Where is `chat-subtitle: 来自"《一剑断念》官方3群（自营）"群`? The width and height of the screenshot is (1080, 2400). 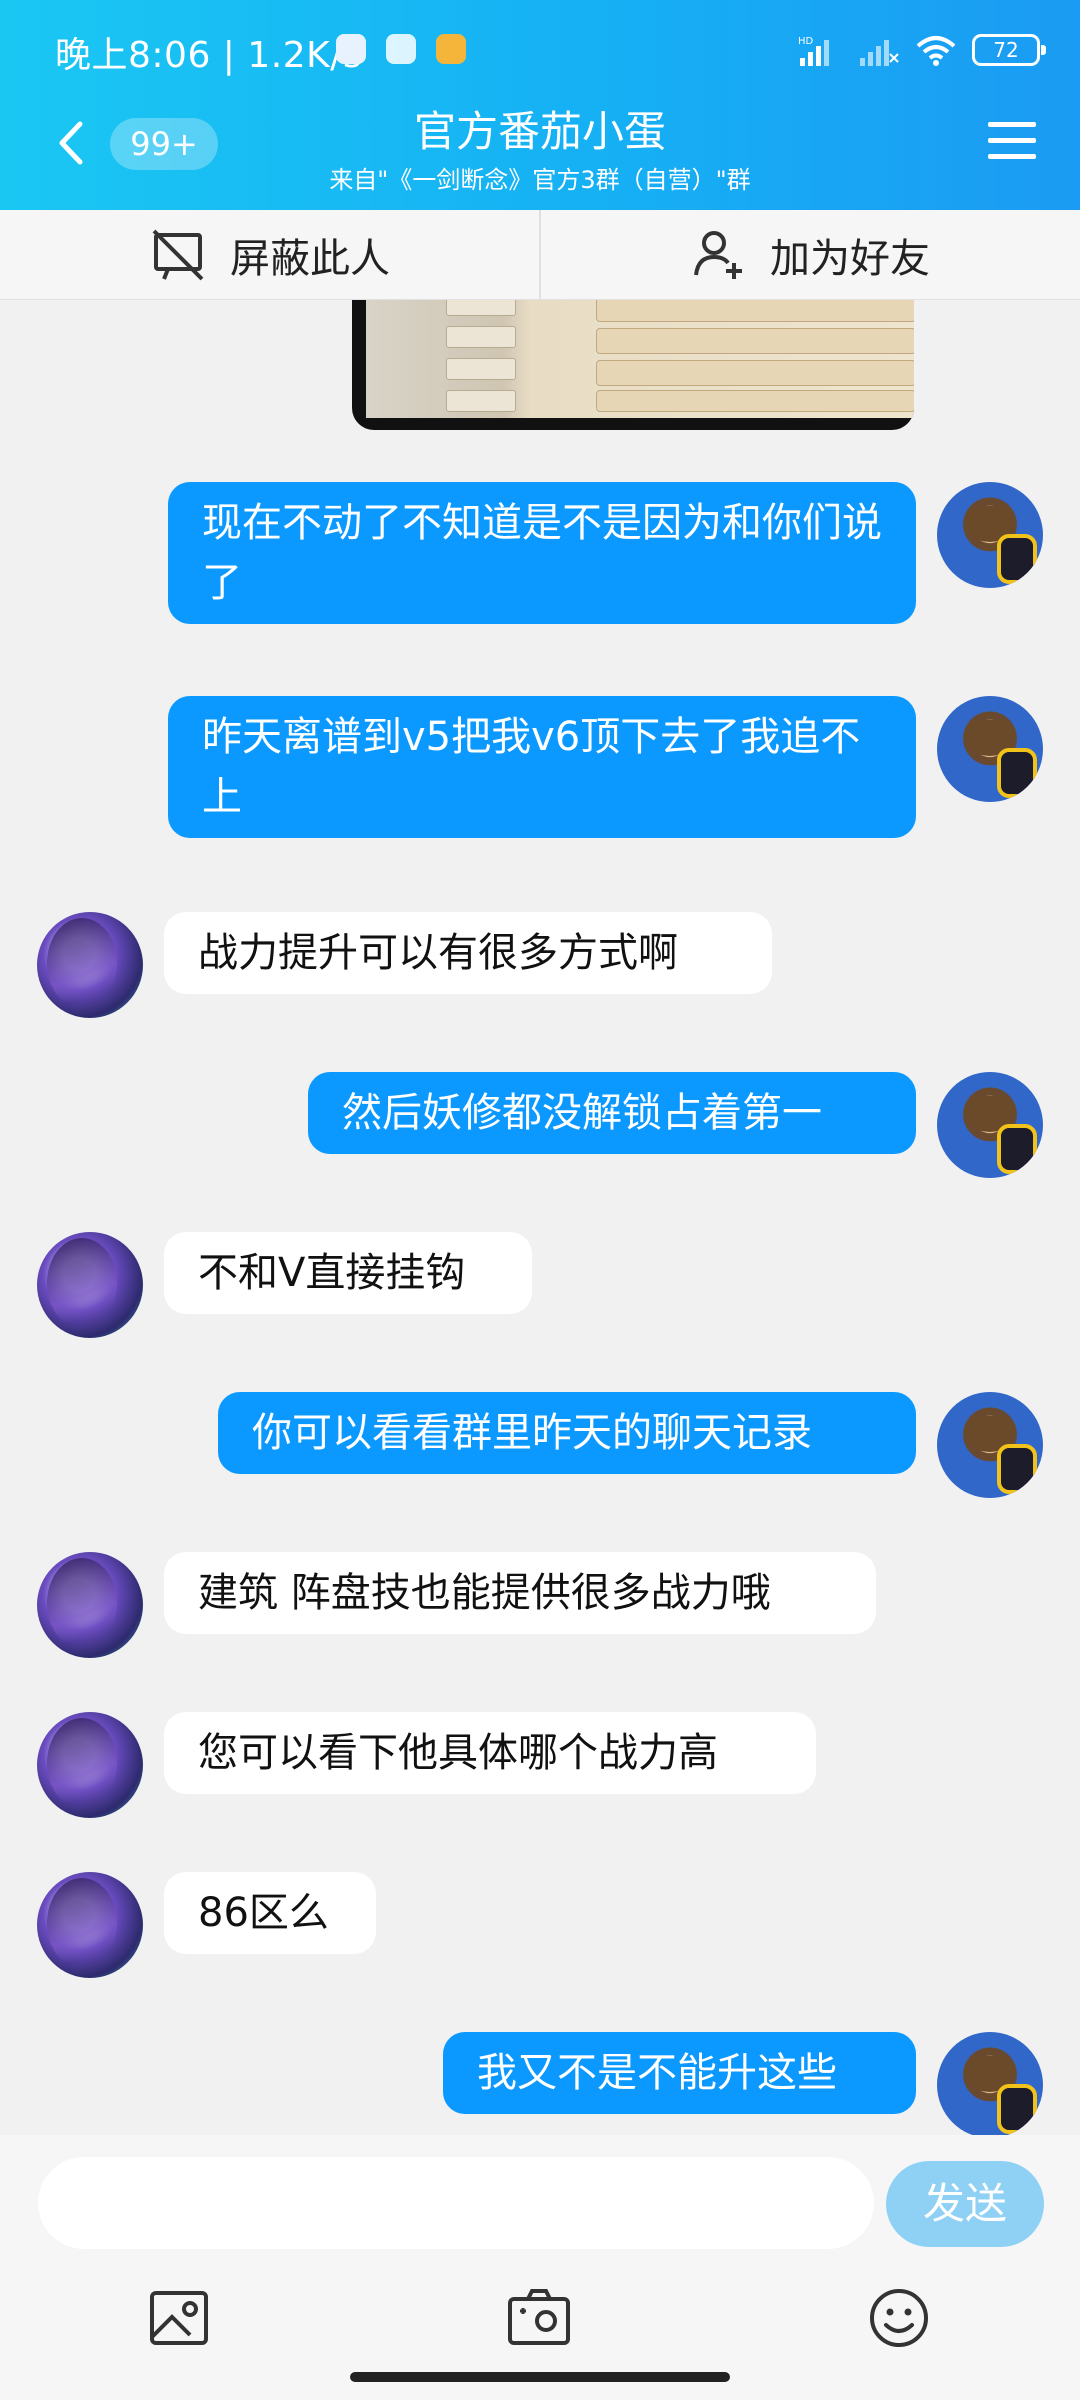 chat-subtitle: 来自"《一剑断念》官方3群（自营）"群 is located at coordinates (540, 180).